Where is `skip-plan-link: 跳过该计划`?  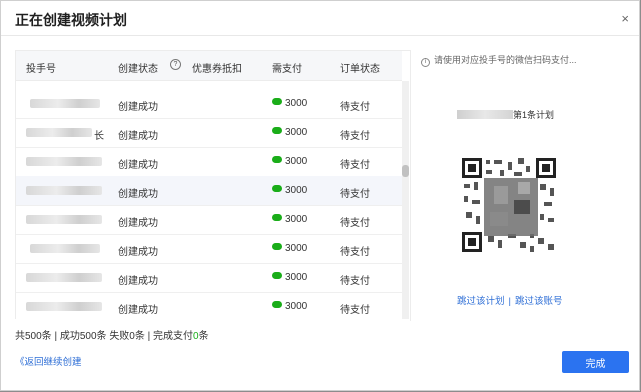 skip-plan-link: 跳过该计划 is located at coordinates (481, 301).